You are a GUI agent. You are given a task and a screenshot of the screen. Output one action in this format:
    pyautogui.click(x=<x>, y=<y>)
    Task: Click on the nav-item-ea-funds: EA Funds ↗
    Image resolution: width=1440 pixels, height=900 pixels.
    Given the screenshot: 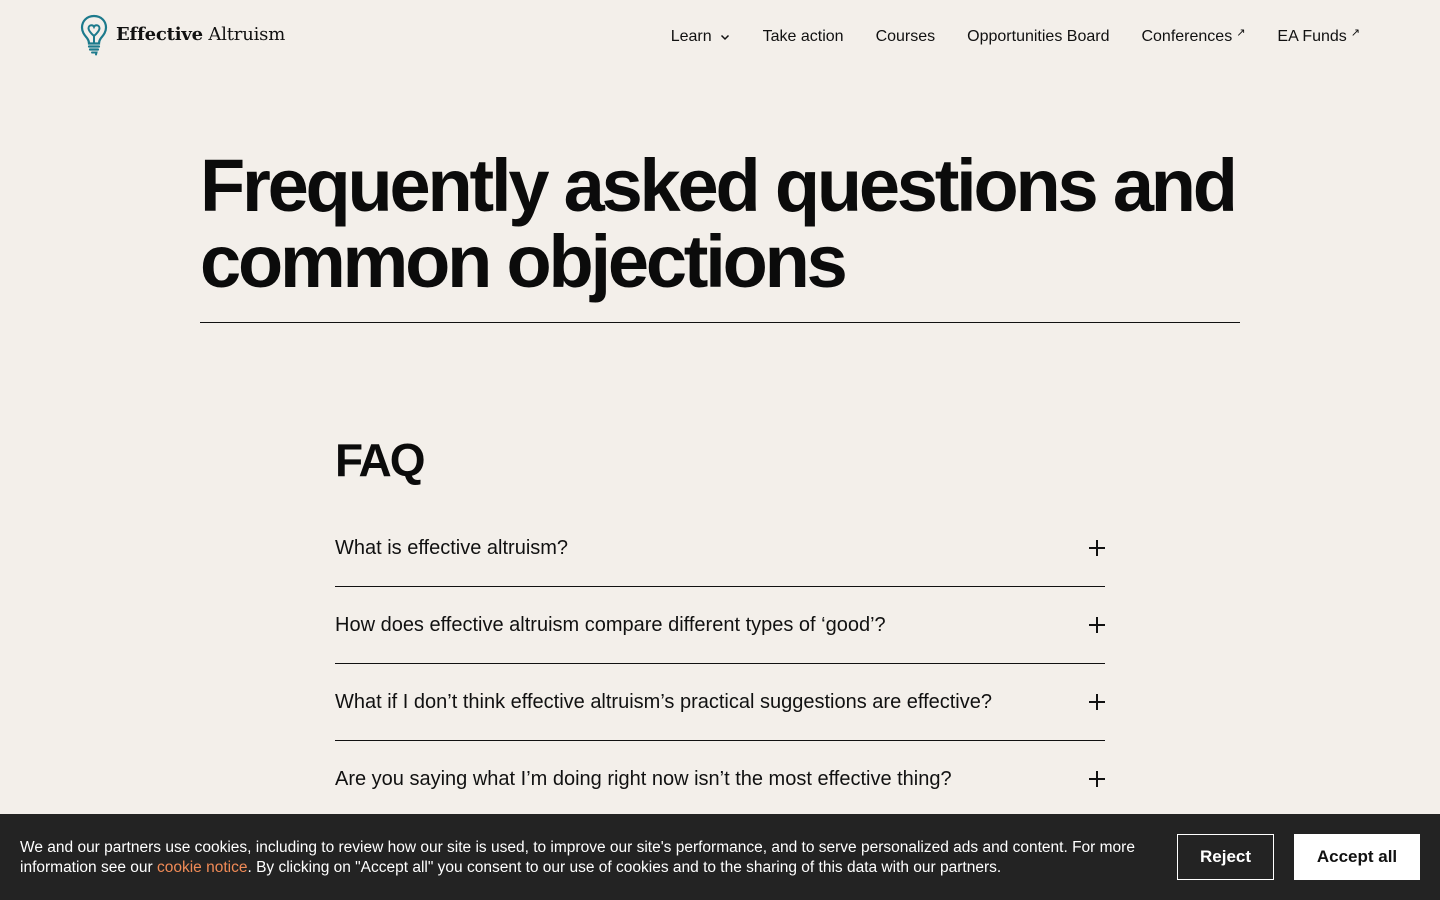 What is the action you would take?
    pyautogui.click(x=1318, y=37)
    